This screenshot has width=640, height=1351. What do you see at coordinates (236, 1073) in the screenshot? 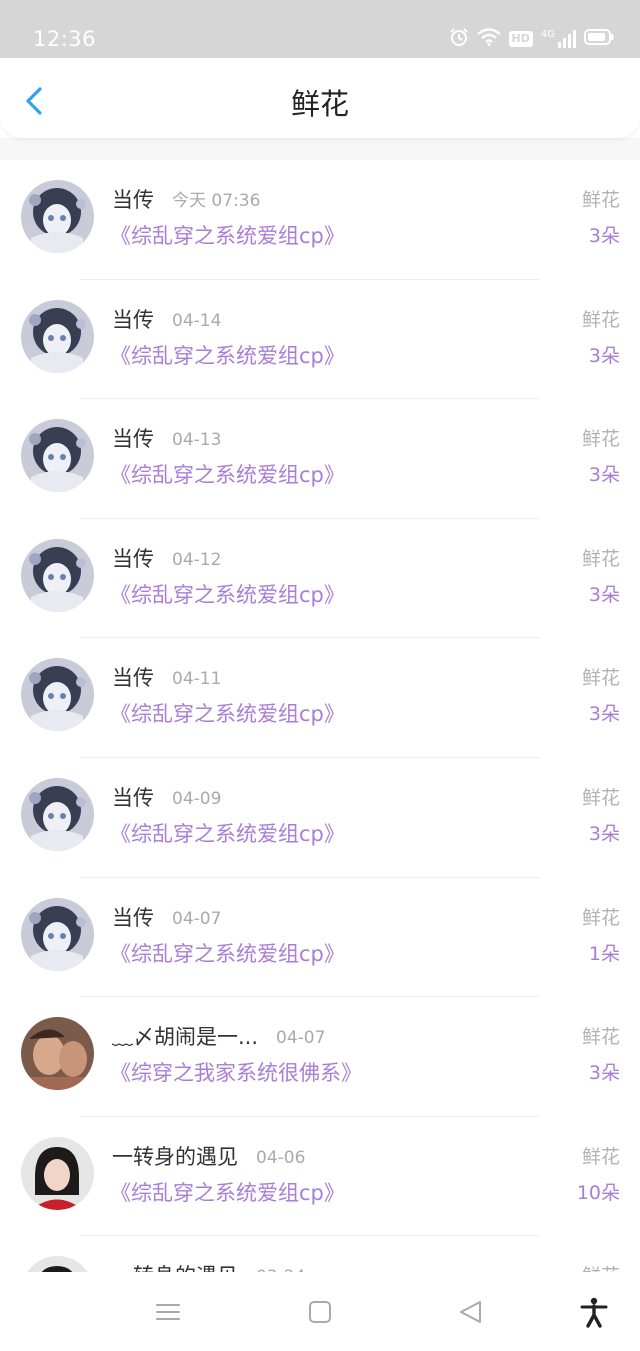
I see `book-title: 《综穿之我家系统很佛系》` at bounding box center [236, 1073].